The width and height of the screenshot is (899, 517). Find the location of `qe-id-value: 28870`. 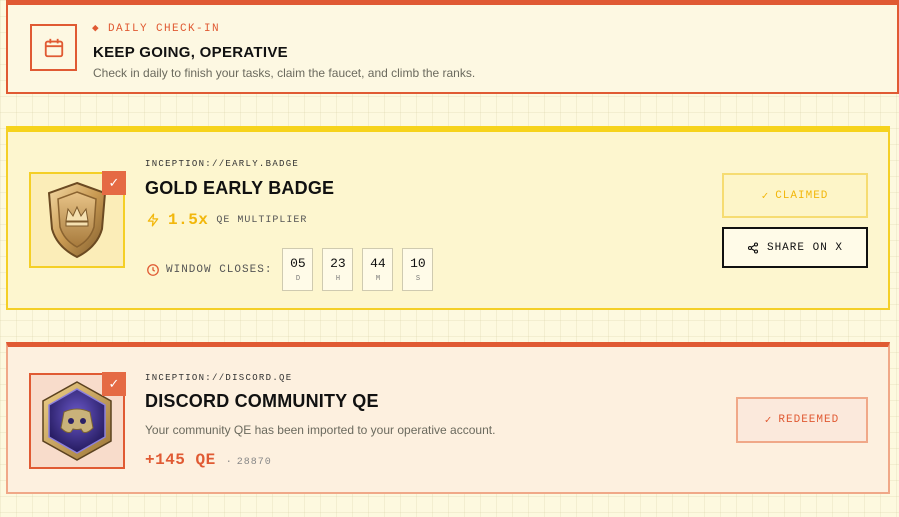

qe-id-value: 28870 is located at coordinates (254, 462).